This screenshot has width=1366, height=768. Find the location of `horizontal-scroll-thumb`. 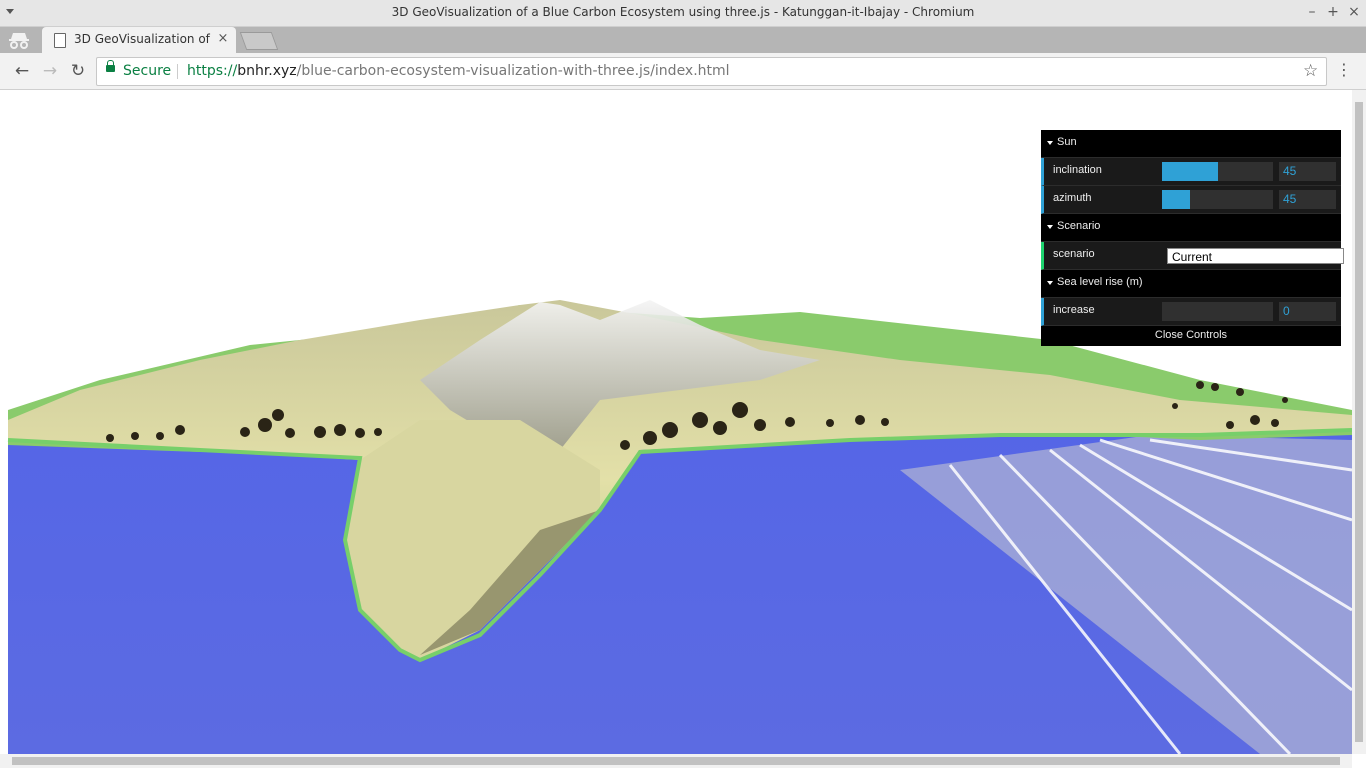

horizontal-scroll-thumb is located at coordinates (676, 761).